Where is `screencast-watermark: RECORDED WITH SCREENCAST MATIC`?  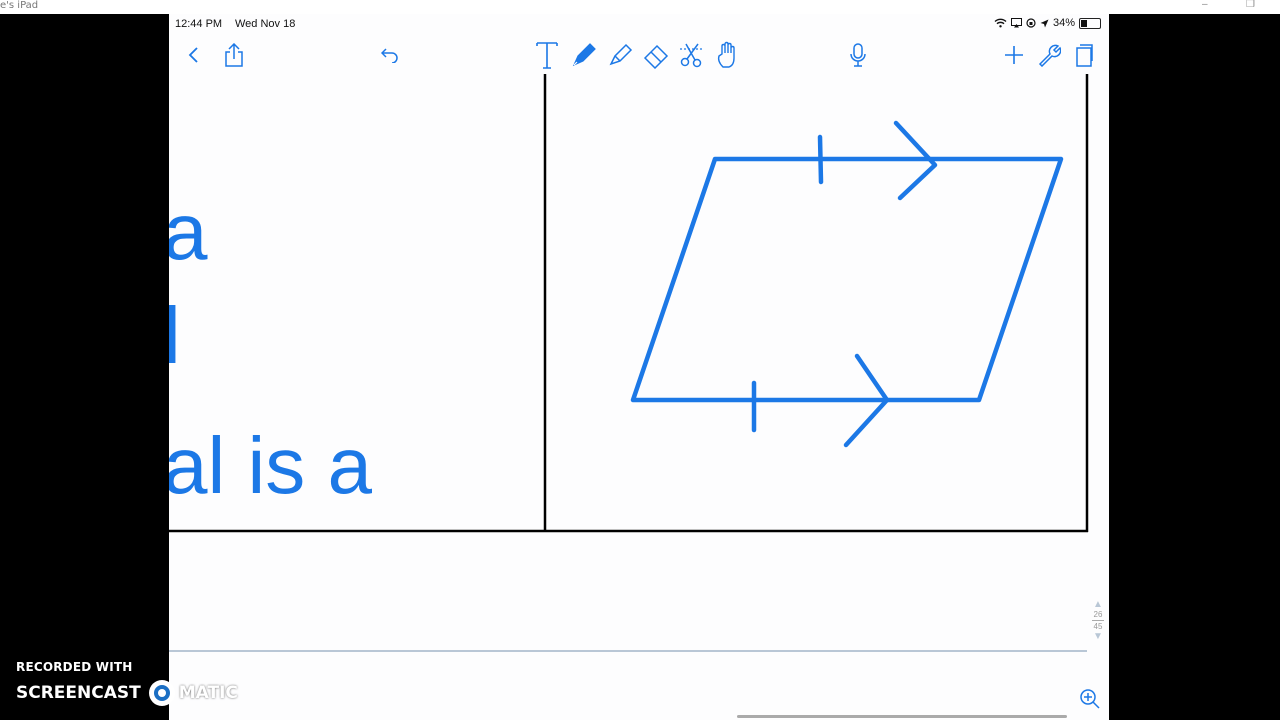
screencast-watermark: RECORDED WITH SCREENCAST MATIC is located at coordinates (127, 683).